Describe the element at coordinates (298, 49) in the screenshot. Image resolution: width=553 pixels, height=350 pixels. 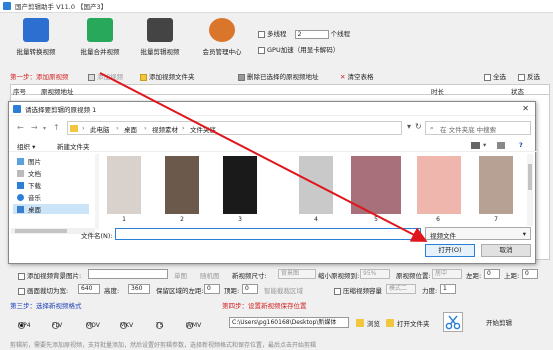
I see `gpu-option: GPU加速（用显卡解码）` at that location.